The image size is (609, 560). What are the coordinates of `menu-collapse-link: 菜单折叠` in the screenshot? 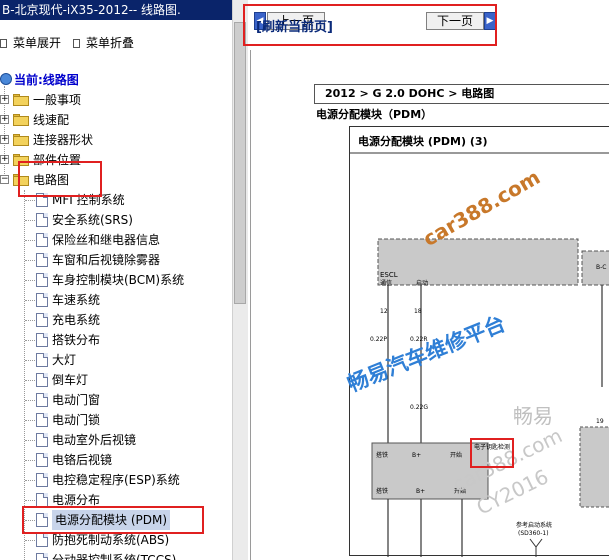 It's located at (103, 43).